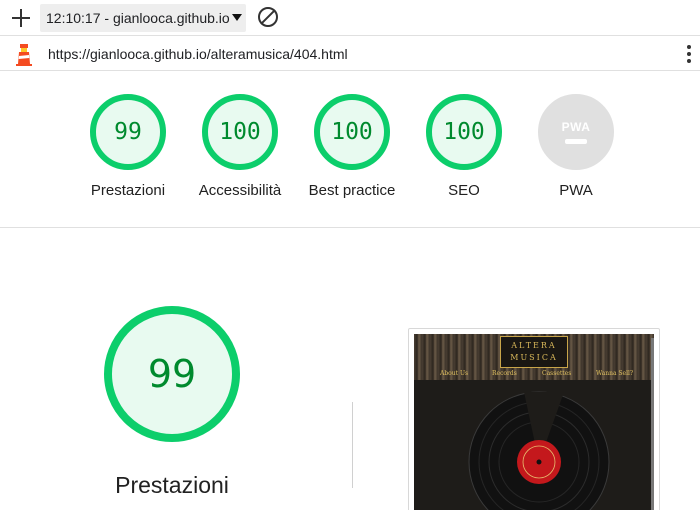 This screenshot has height=510, width=700. I want to click on gauge-label: Accessibilità, so click(240, 190).